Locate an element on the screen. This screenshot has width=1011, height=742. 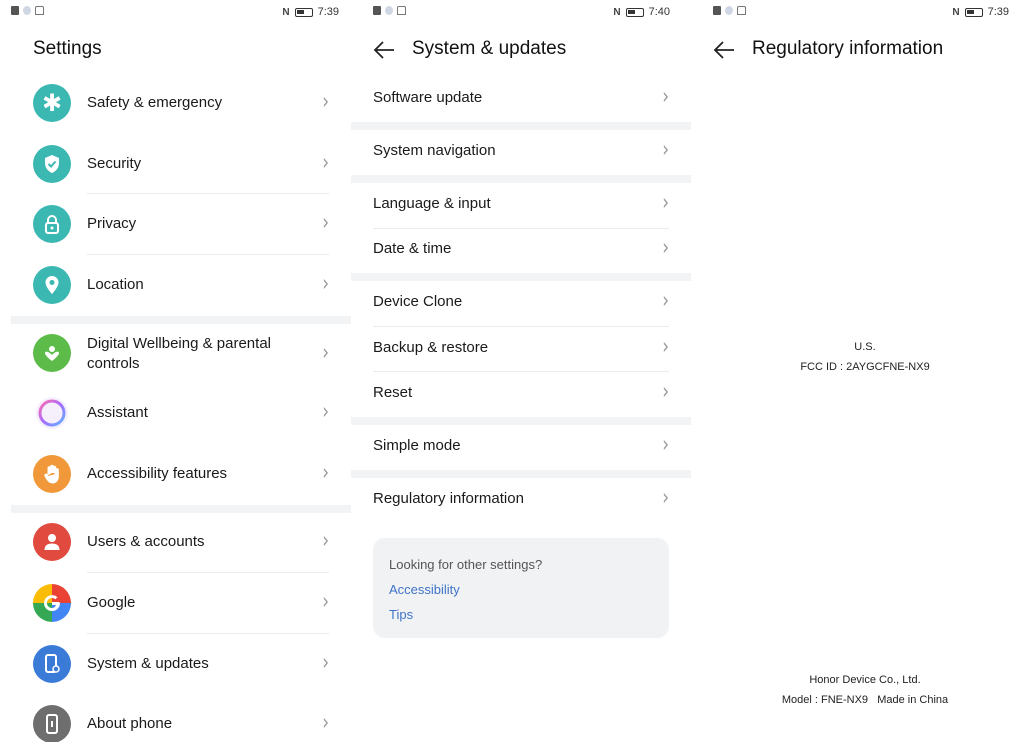
settings-item-location: Location › is located at coordinates (181, 285).